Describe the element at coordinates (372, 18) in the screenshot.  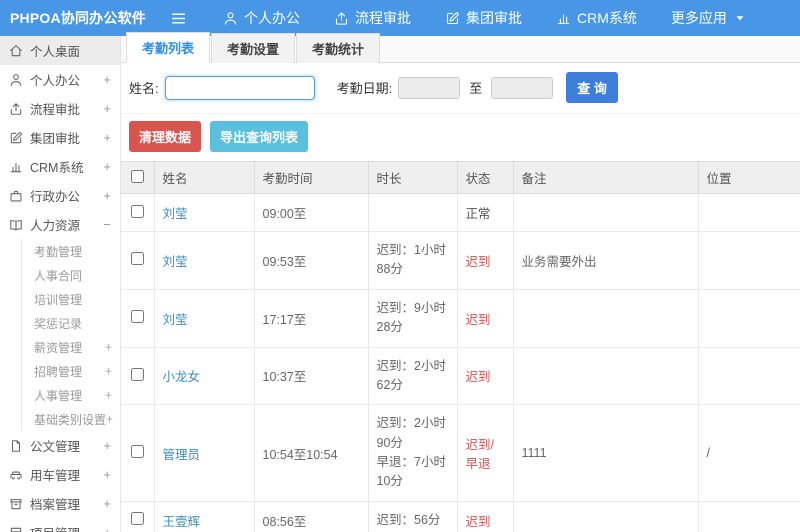
I see `nav-item-workflow-approval: 流程审批` at that location.